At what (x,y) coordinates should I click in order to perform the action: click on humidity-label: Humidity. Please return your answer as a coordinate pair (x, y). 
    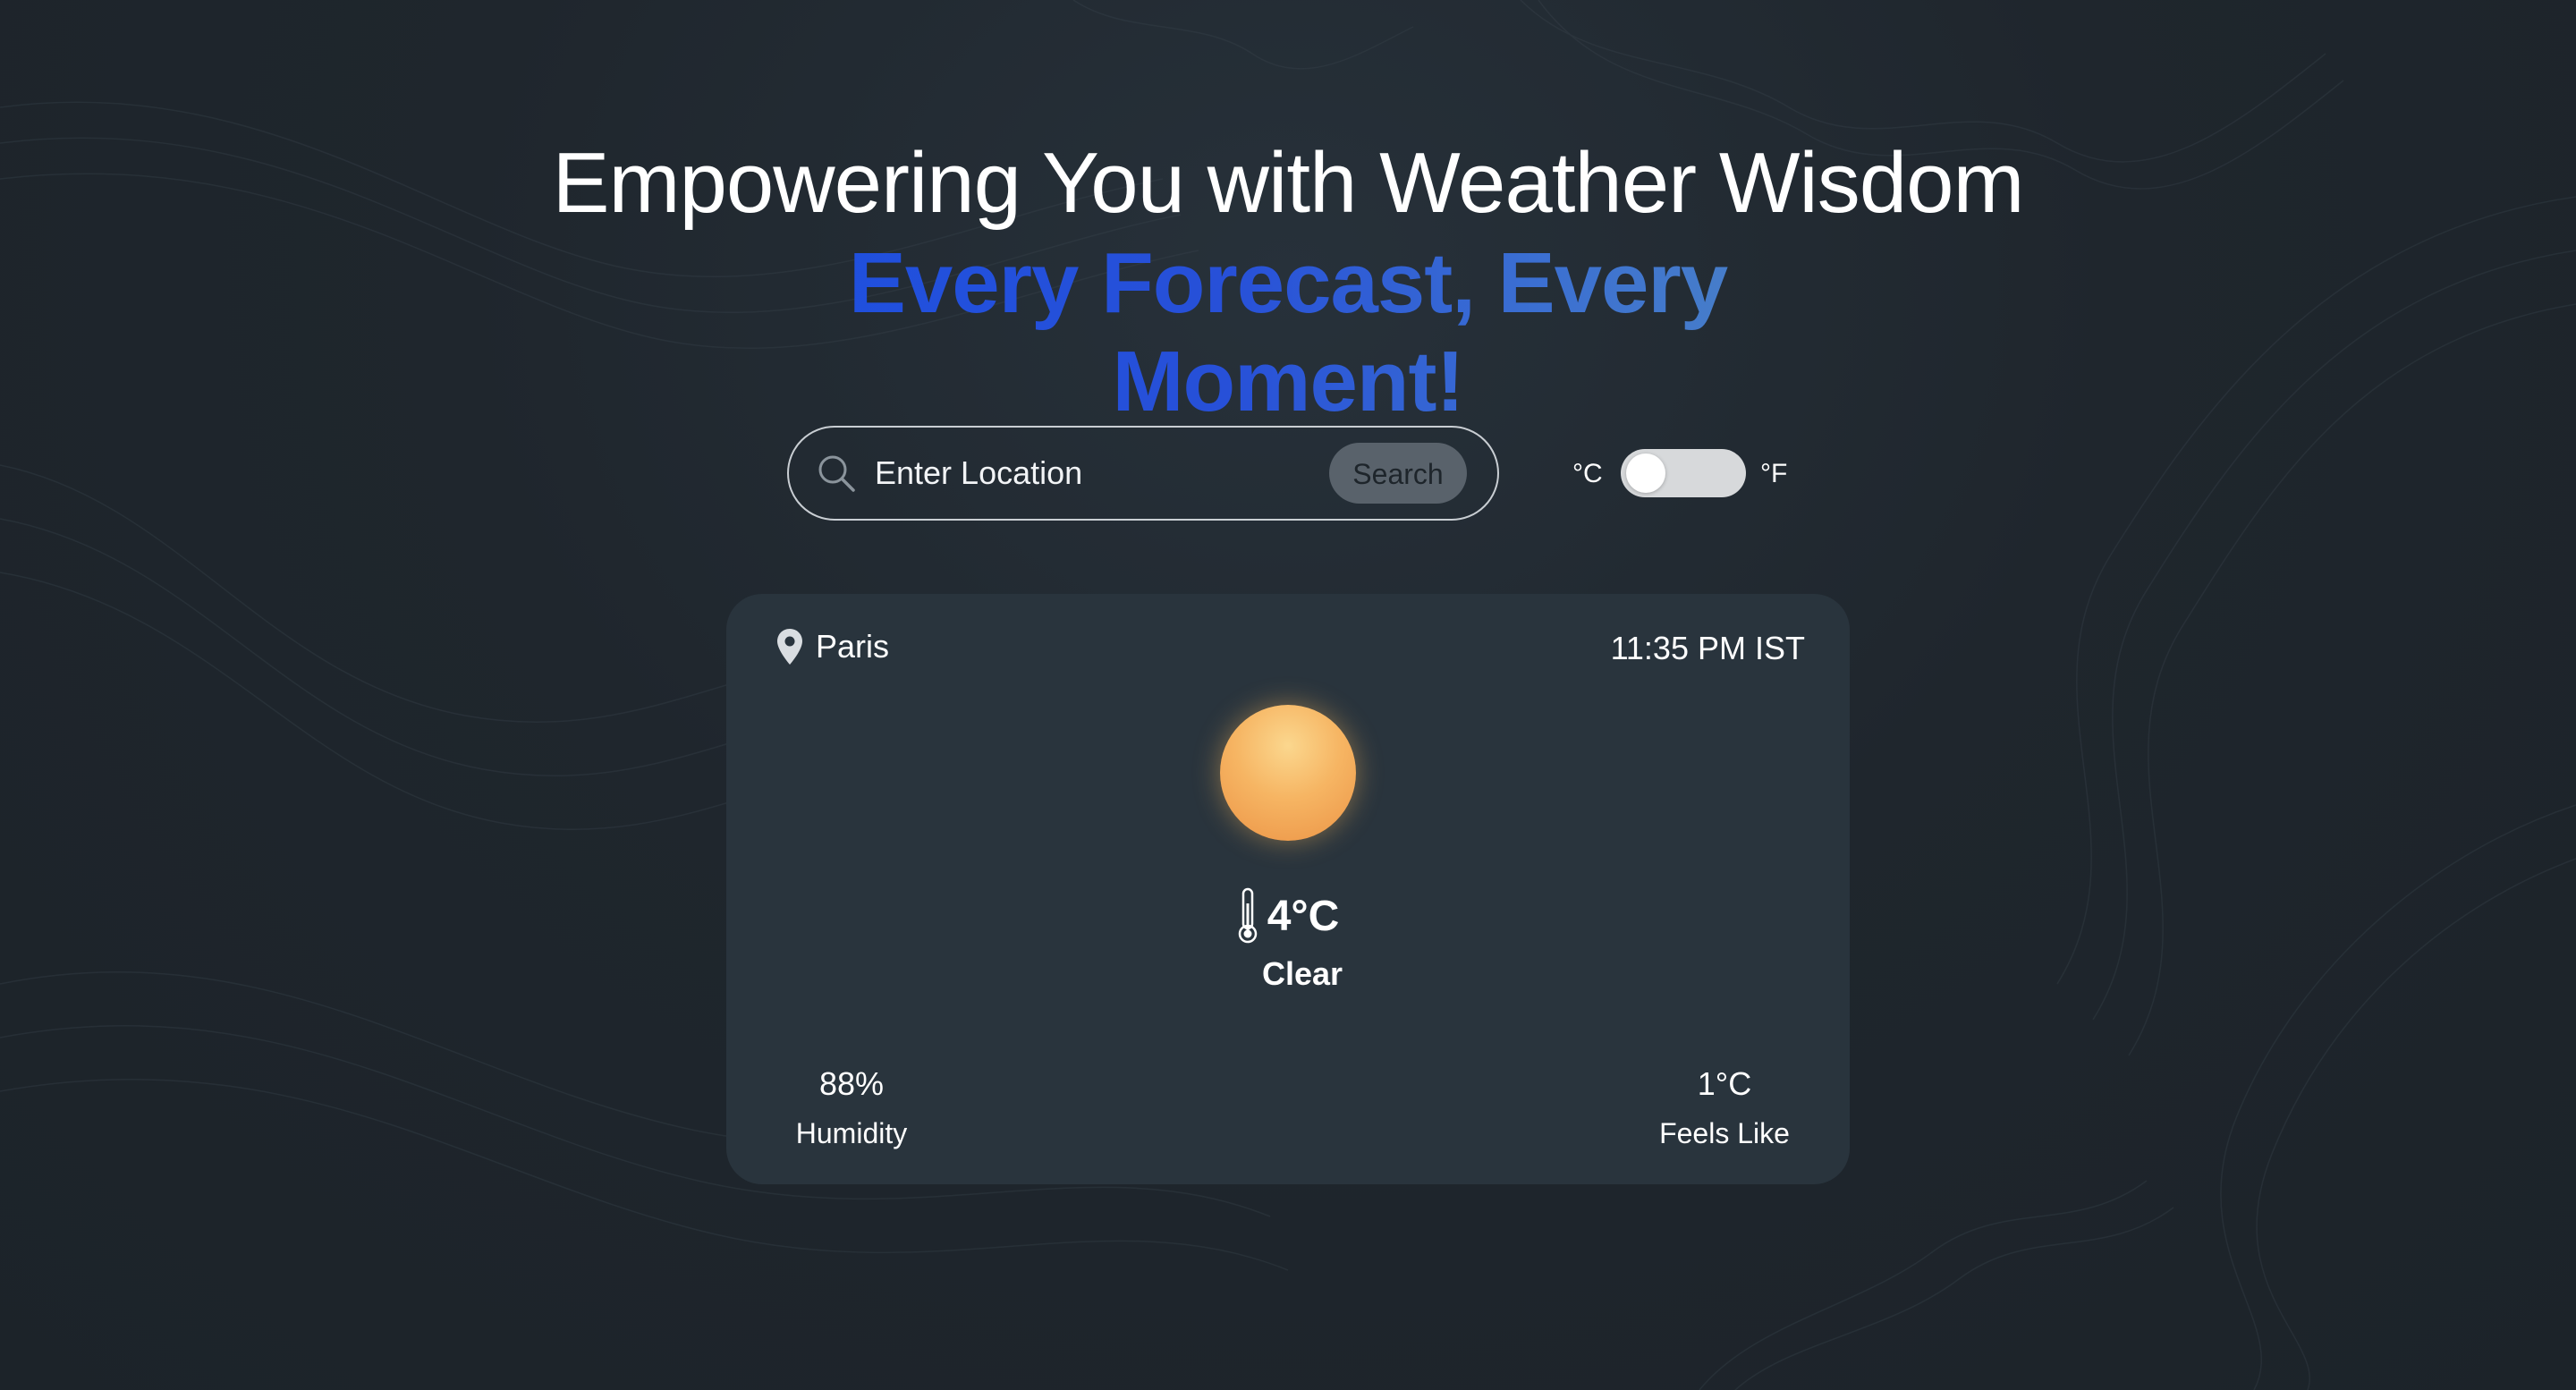
    Looking at the image, I should click on (851, 1133).